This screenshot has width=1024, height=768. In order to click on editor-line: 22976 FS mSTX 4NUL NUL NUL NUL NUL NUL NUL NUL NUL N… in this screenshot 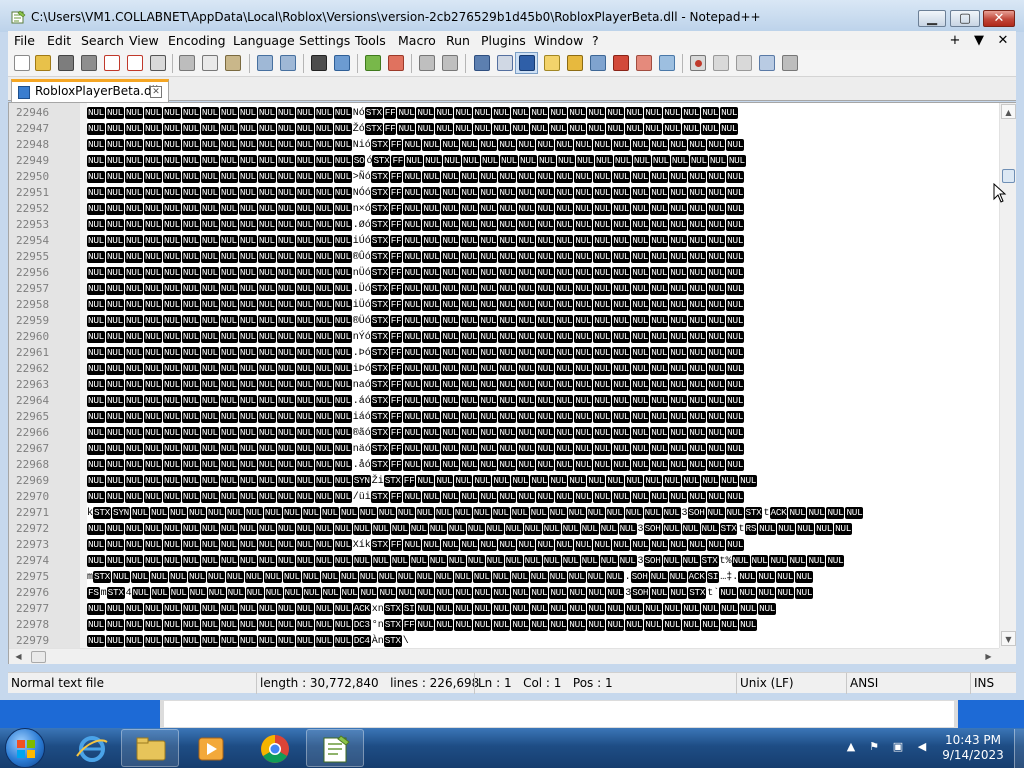, I will do `click(504, 593)`.